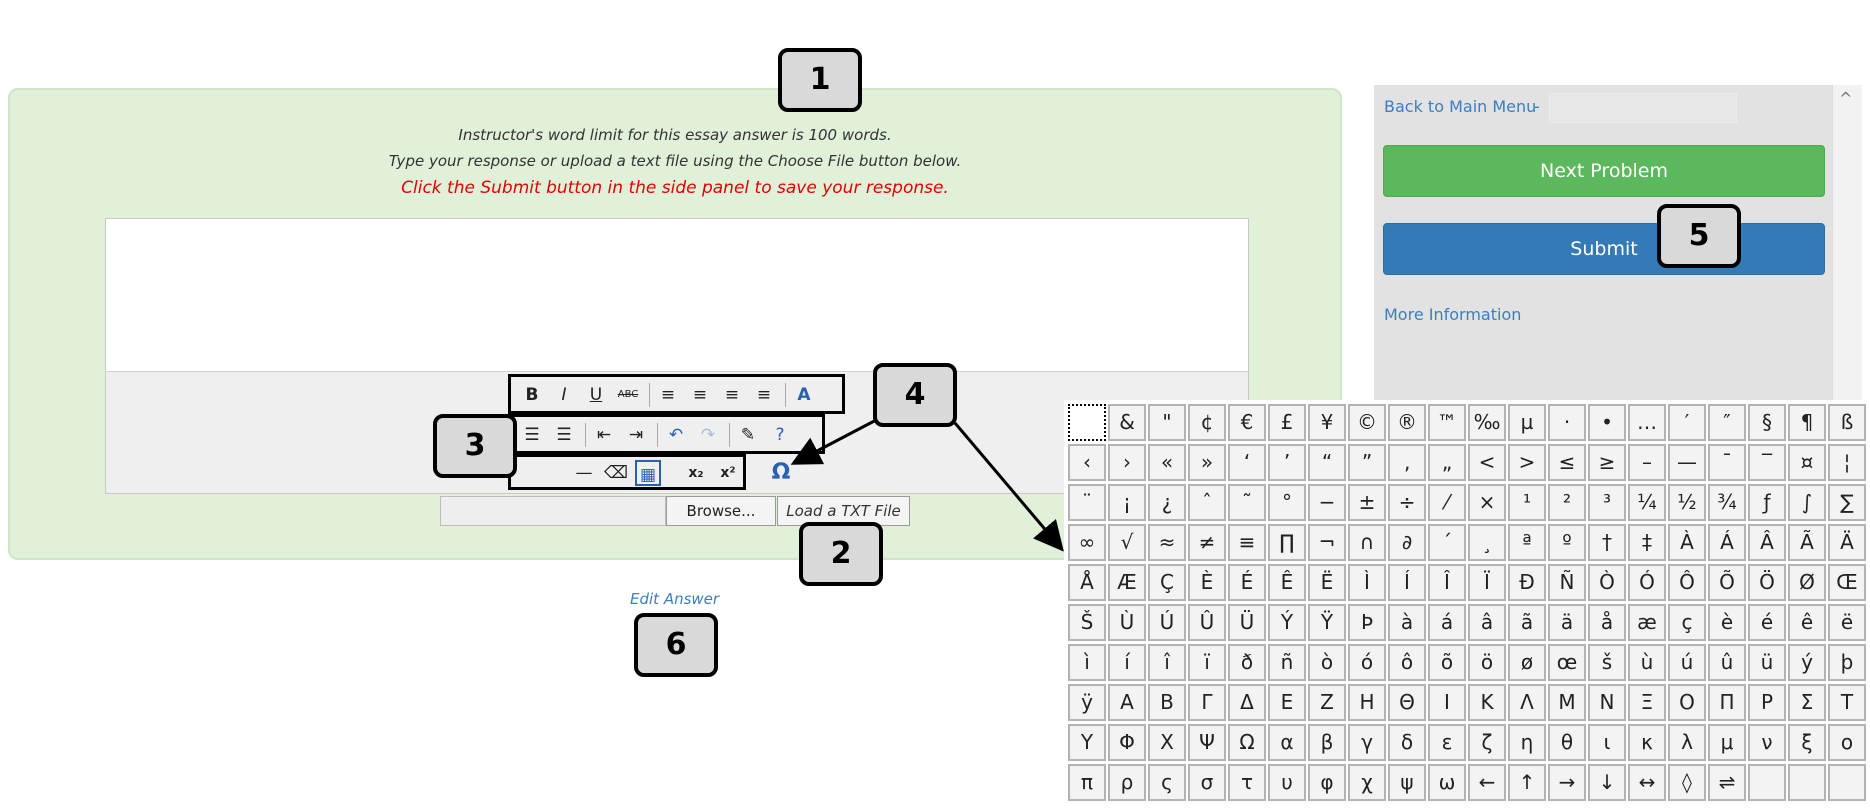 The width and height of the screenshot is (1870, 811). What do you see at coordinates (1207, 542) in the screenshot?
I see `special-char-cell: ≠` at bounding box center [1207, 542].